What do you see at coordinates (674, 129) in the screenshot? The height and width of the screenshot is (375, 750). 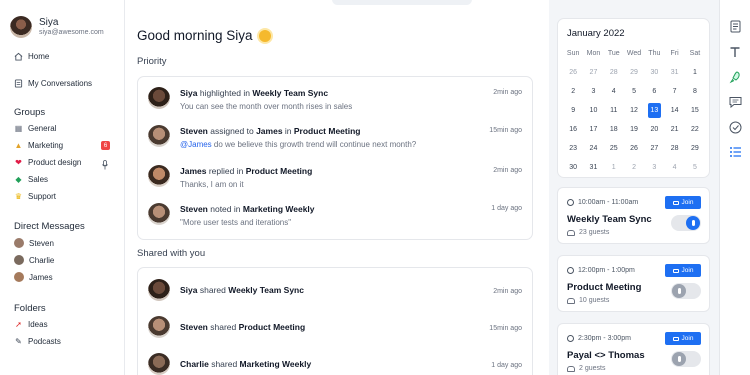 I see `calendar-day: 21` at bounding box center [674, 129].